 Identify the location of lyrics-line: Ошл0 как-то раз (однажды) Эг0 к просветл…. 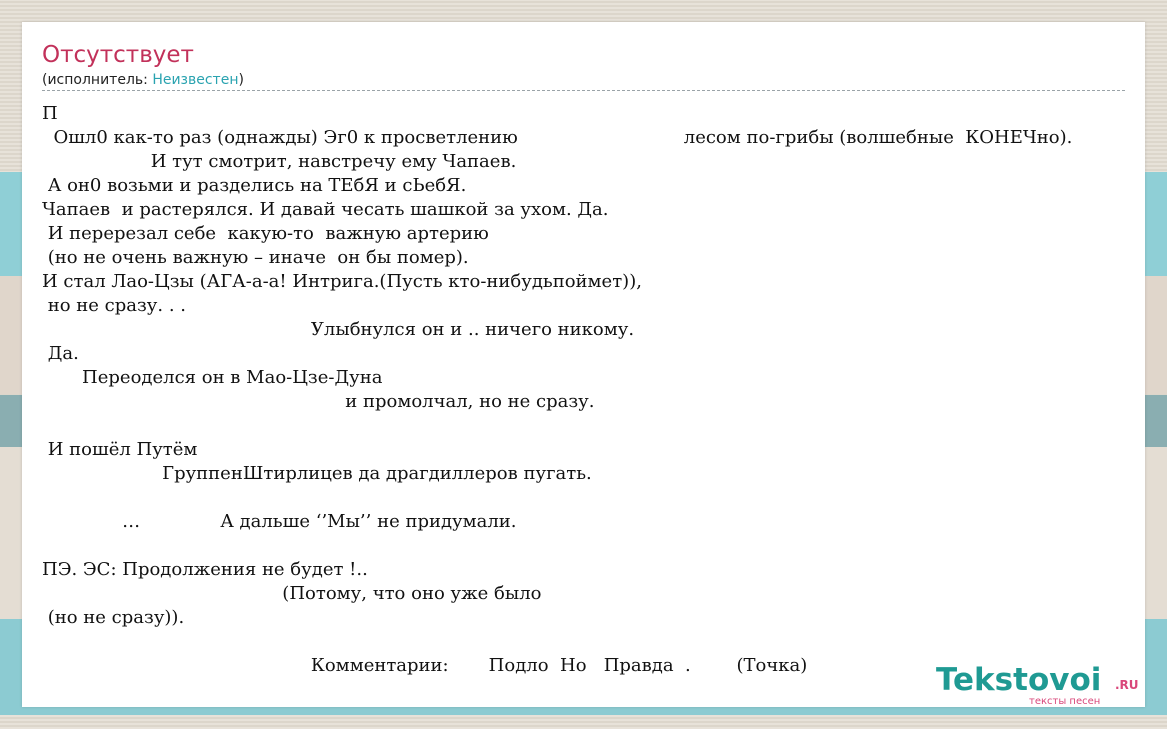
(557, 137).